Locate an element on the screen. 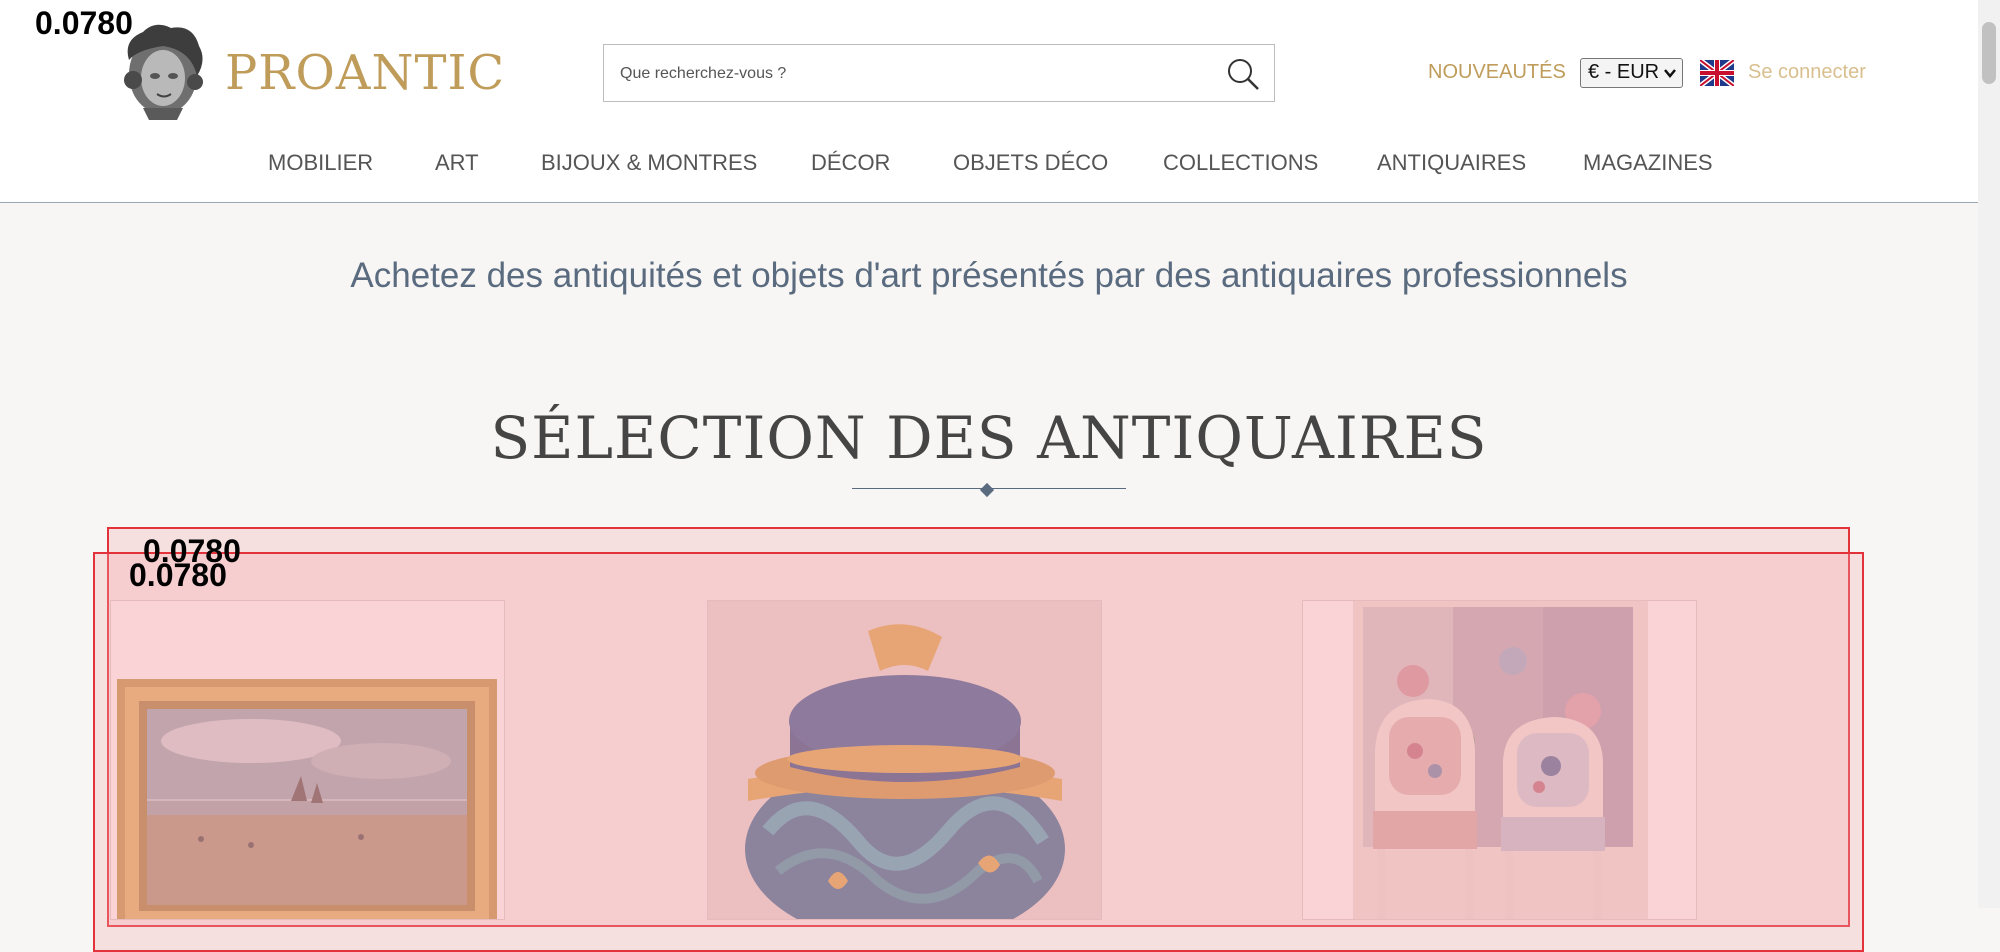 This screenshot has width=2000, height=952. nav-item-art: ART is located at coordinates (457, 163).